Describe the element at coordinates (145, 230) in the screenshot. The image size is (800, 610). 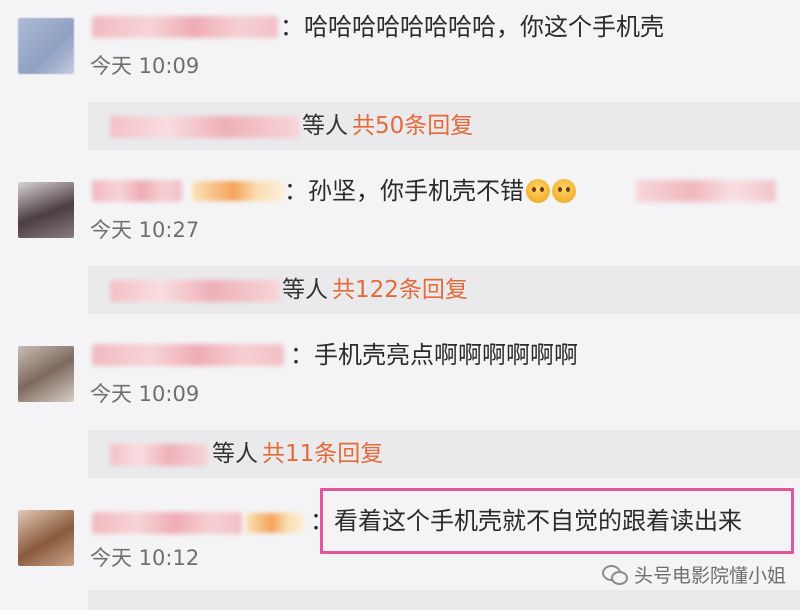
I see `comment-time: 今天 10:27` at that location.